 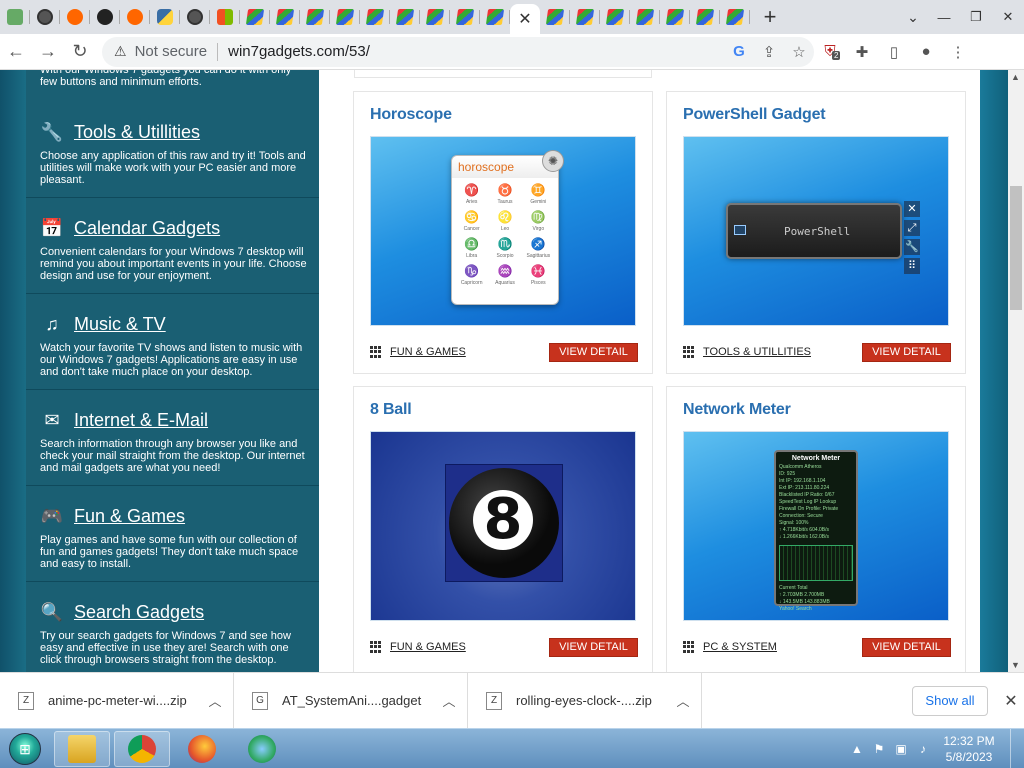 What do you see at coordinates (958, 52) in the screenshot?
I see `menu-kebab-icon: ⋮` at bounding box center [958, 52].